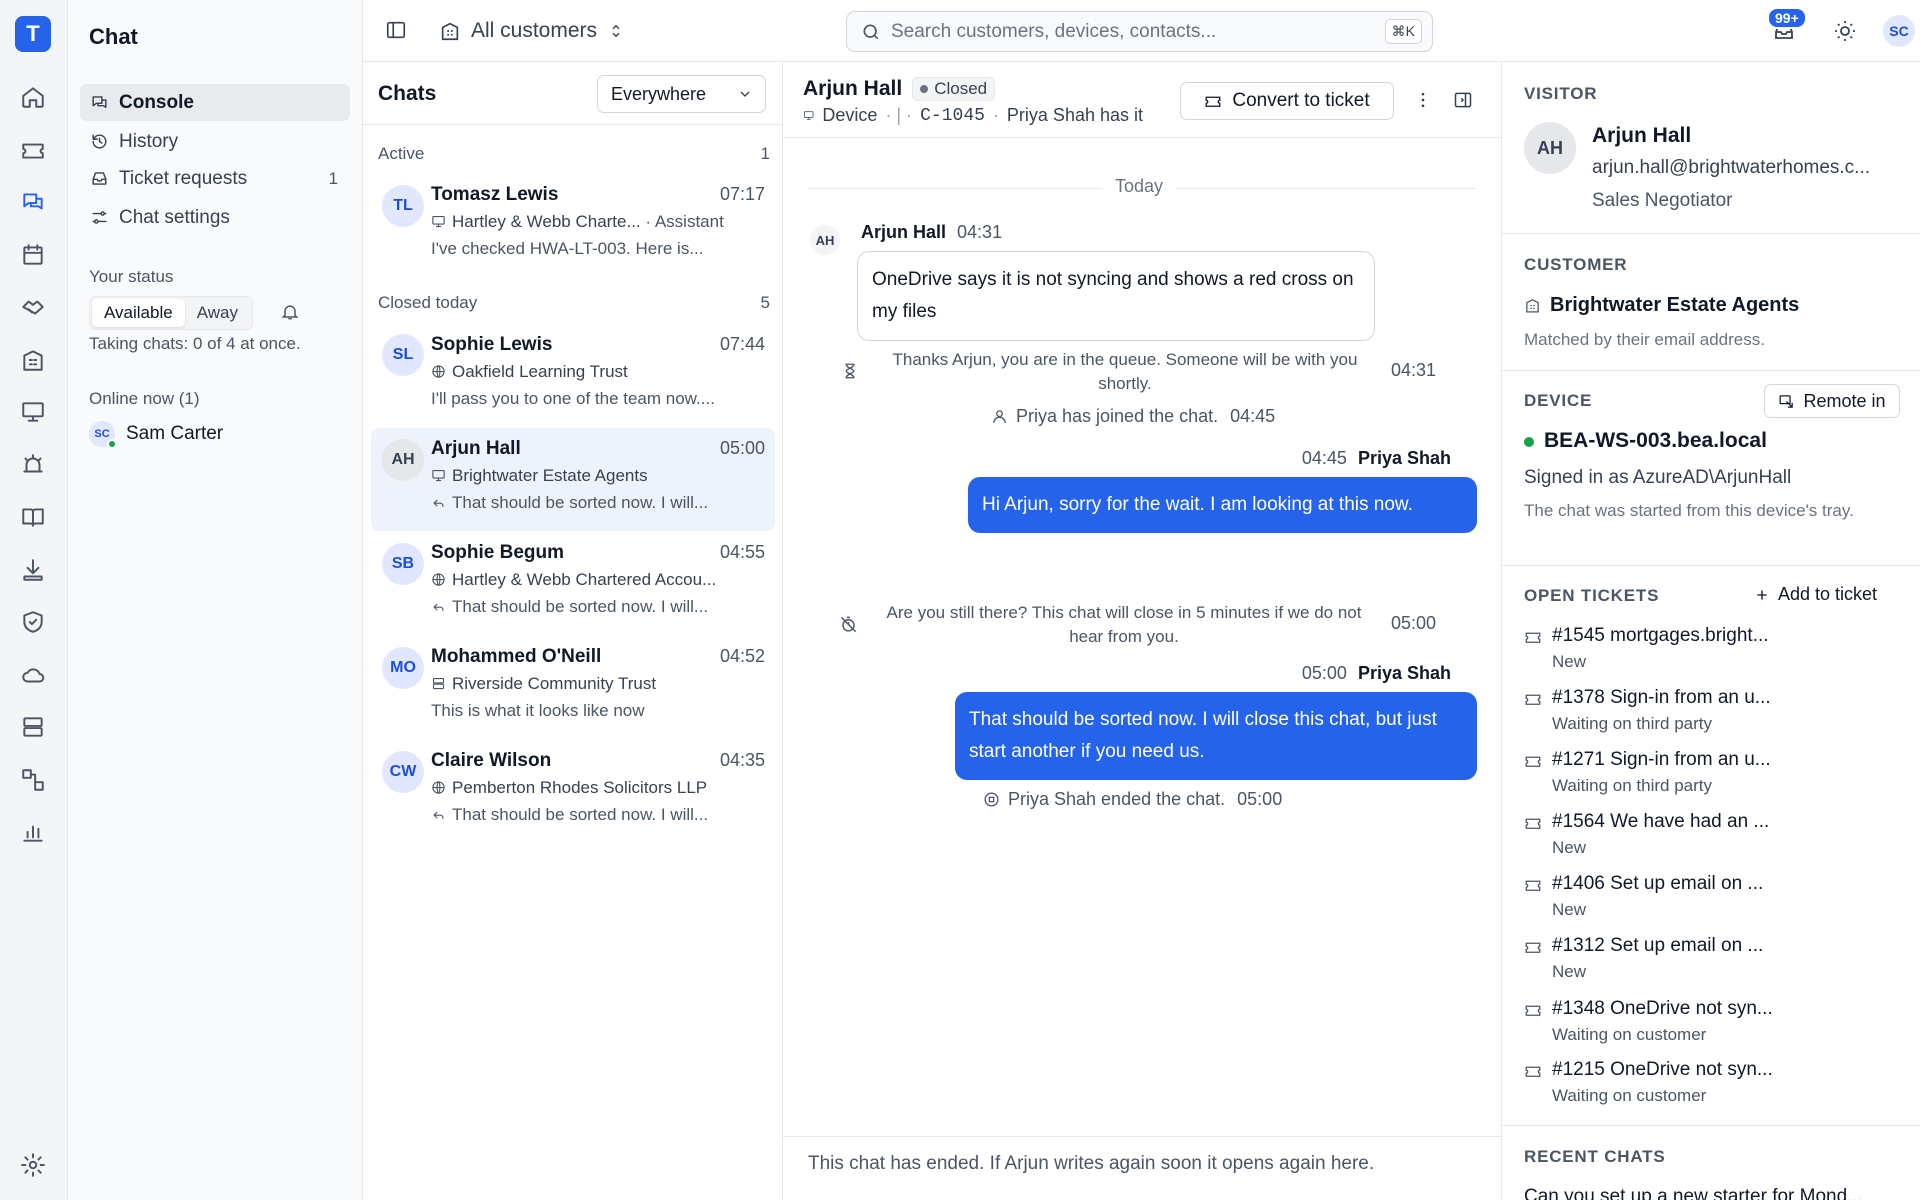  Describe the element at coordinates (215, 102) in the screenshot. I see `nav-item-console: Console` at that location.